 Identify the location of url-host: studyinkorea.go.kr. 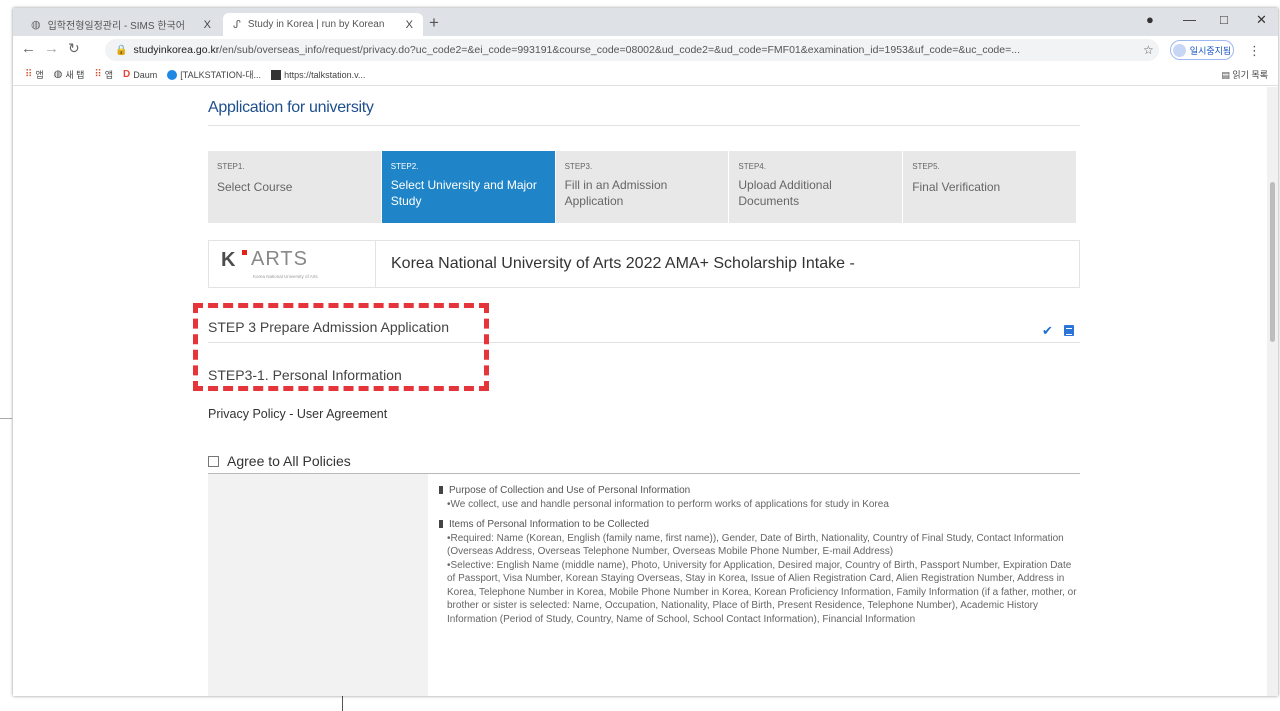
(176, 50).